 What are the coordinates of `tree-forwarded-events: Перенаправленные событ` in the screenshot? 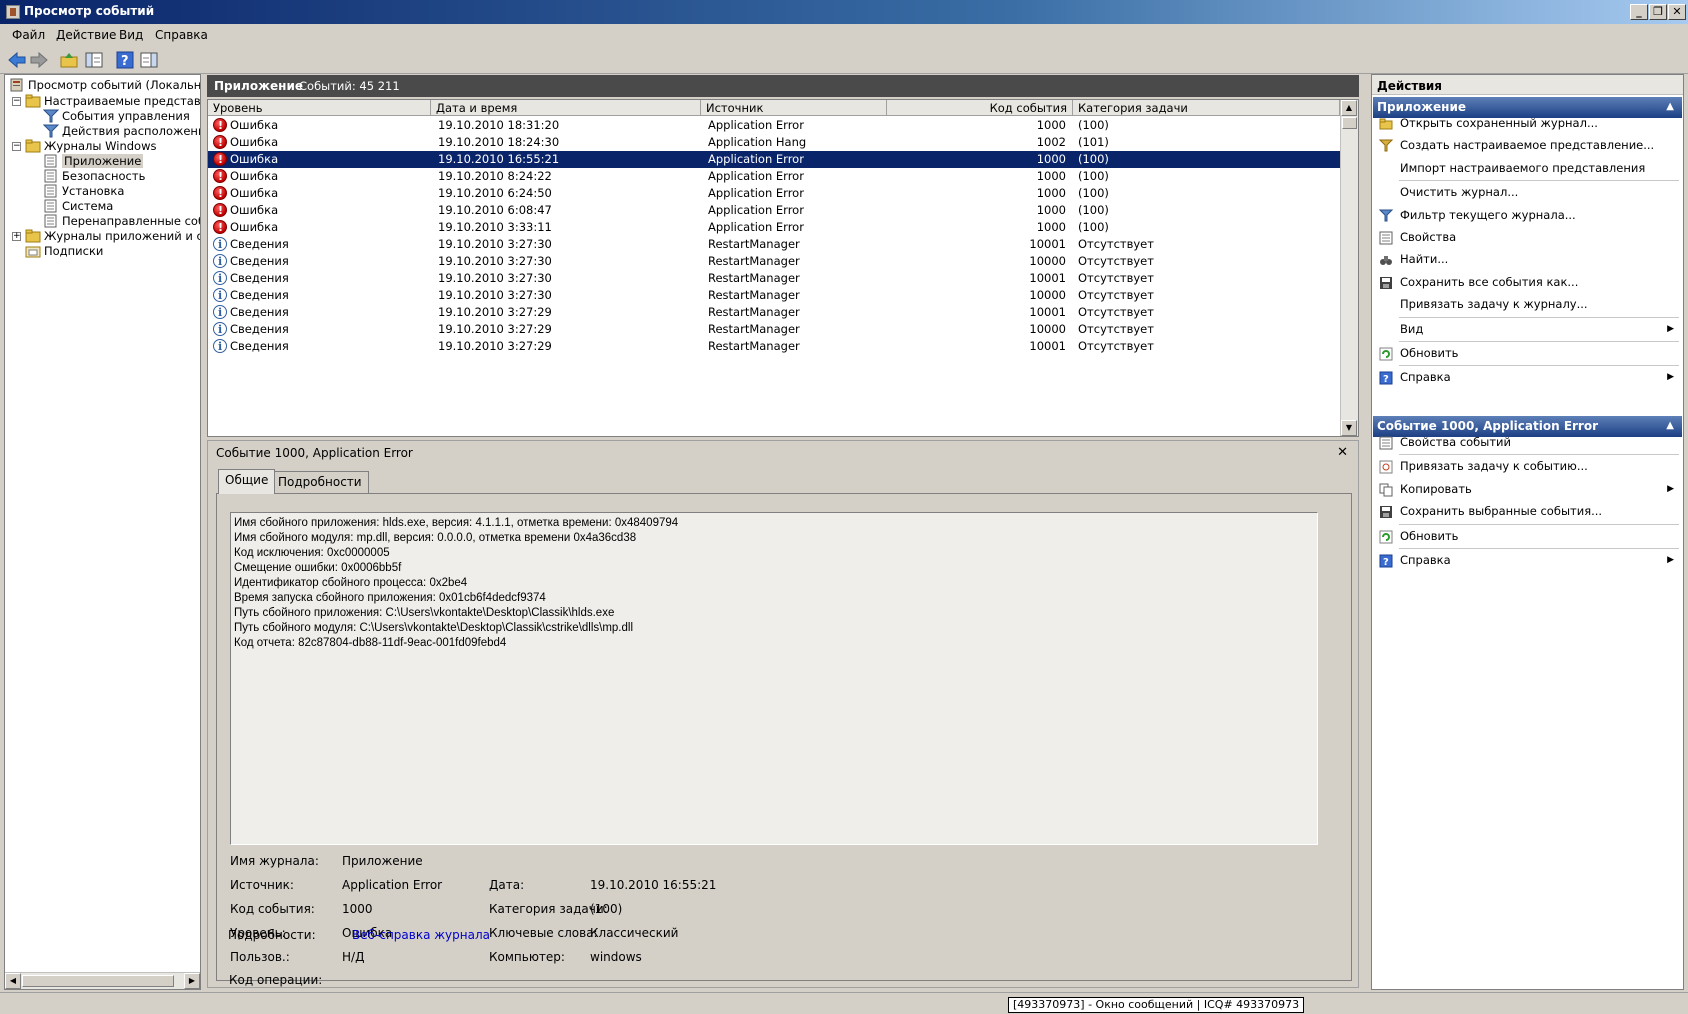 It's located at (121, 221).